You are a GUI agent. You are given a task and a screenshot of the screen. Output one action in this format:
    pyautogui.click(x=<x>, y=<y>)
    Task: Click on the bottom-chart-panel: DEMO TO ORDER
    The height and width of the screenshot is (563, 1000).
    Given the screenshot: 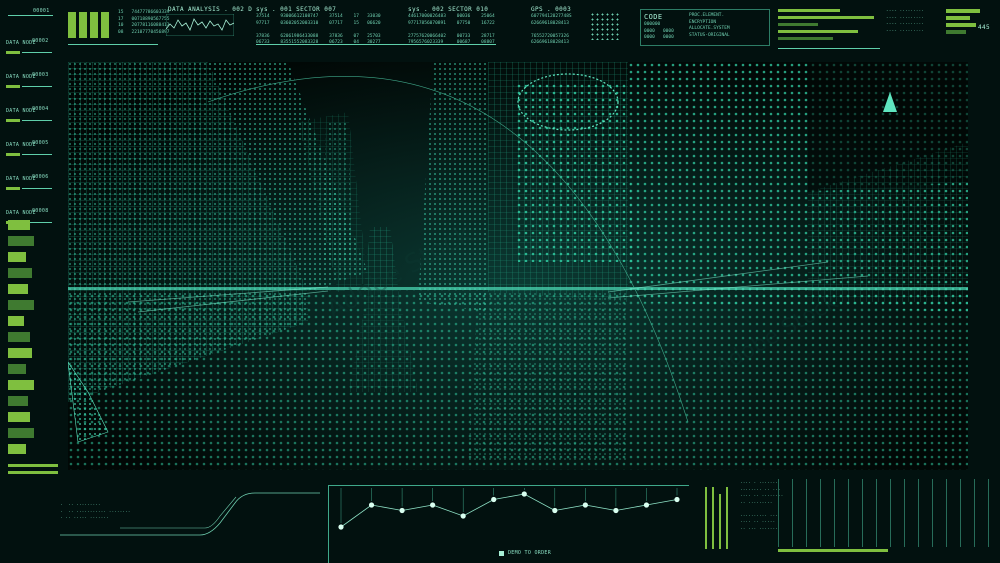 What is the action you would take?
    pyautogui.click(x=508, y=524)
    